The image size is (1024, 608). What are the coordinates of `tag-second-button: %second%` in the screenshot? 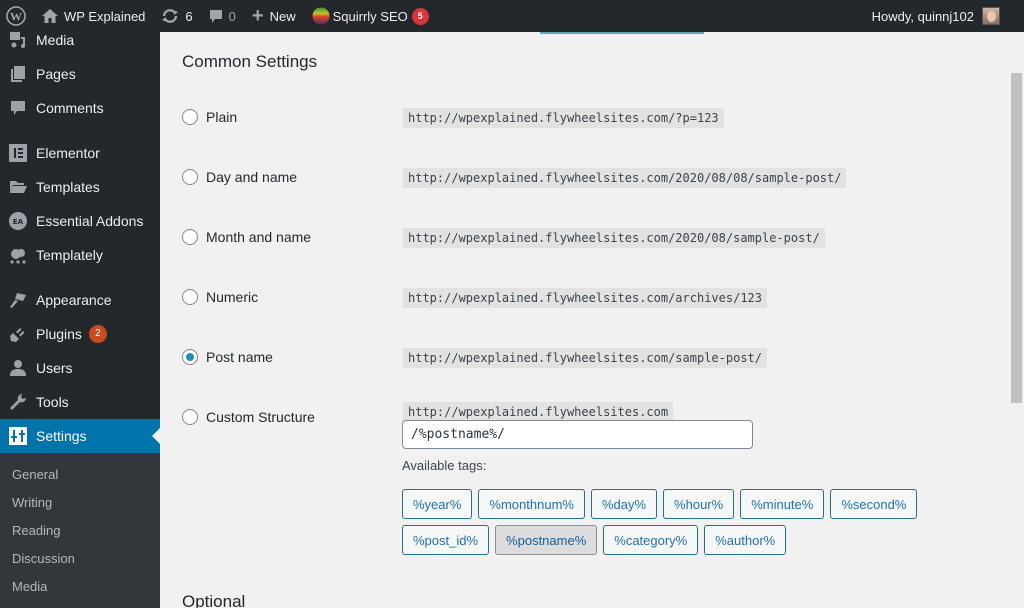 It's located at (874, 504).